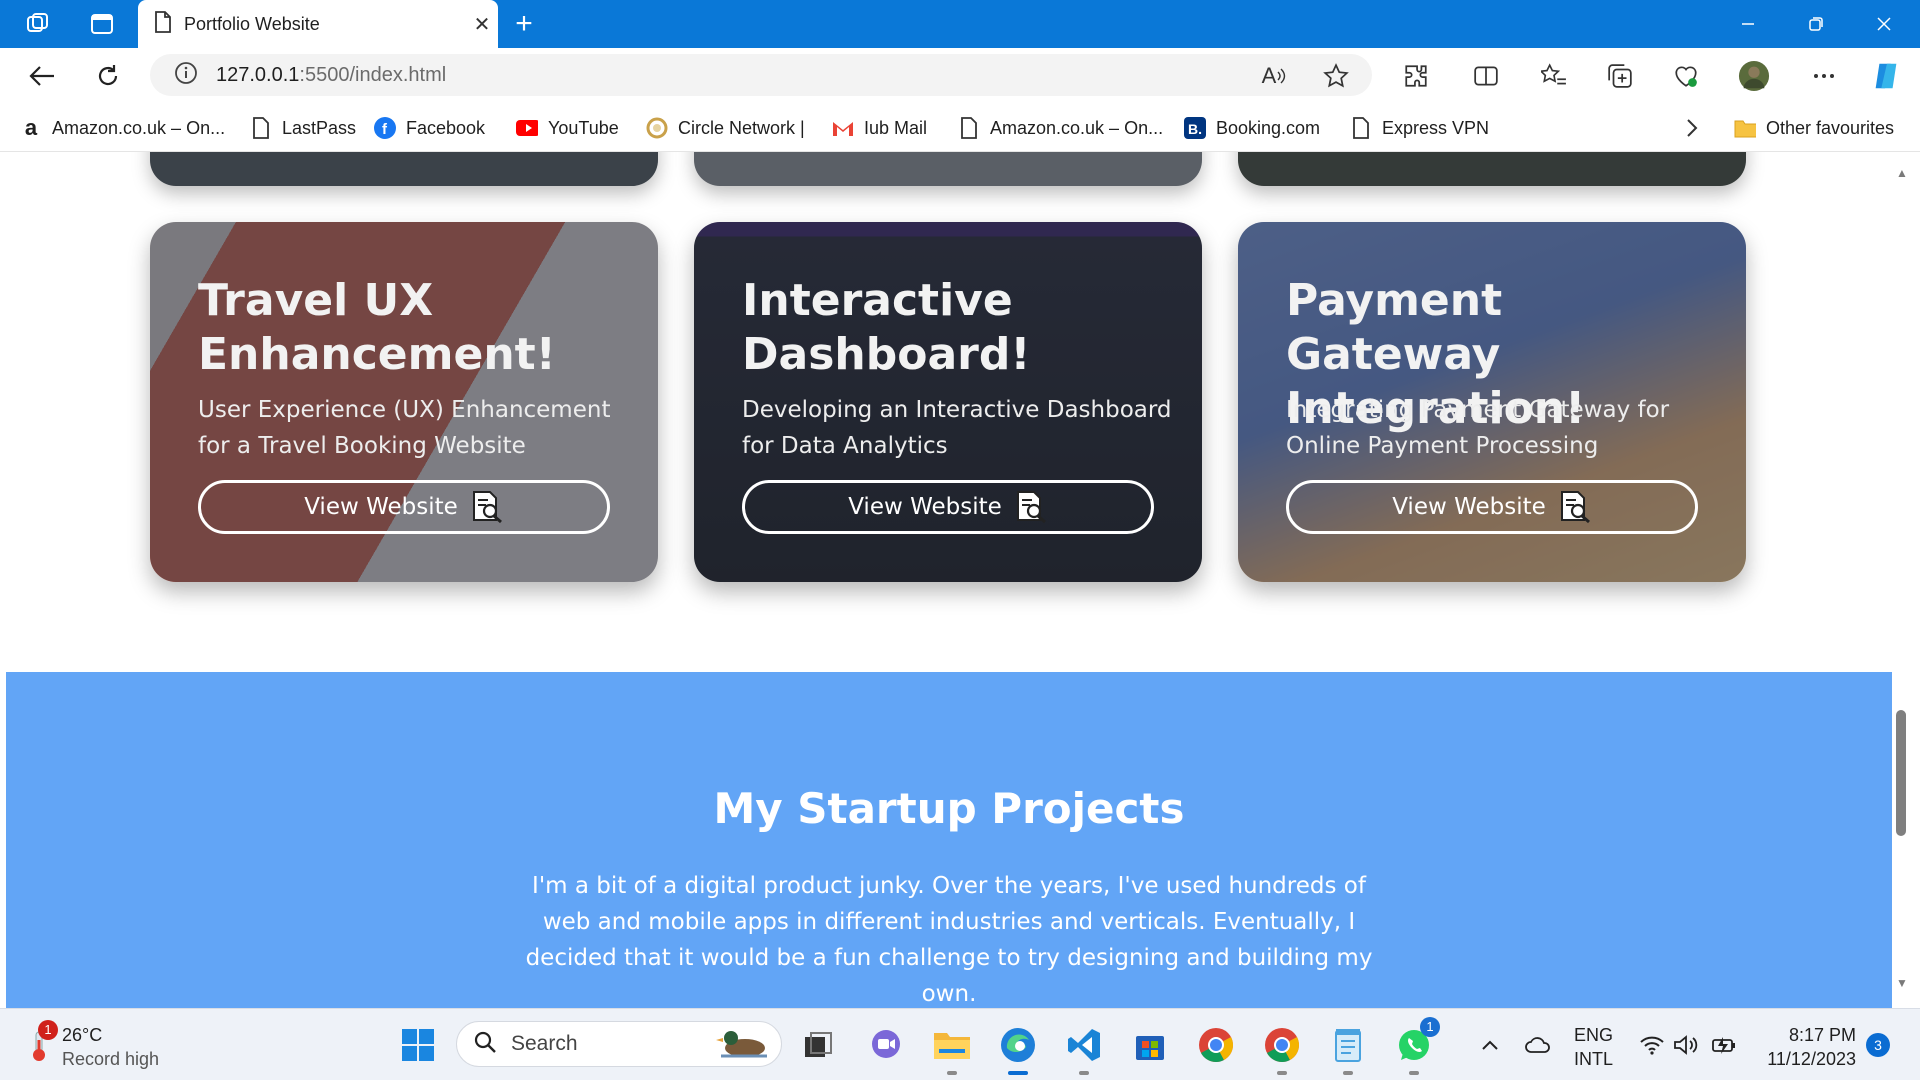 Image resolution: width=1920 pixels, height=1080 pixels. I want to click on other-favourites: Other favourites, so click(1814, 128).